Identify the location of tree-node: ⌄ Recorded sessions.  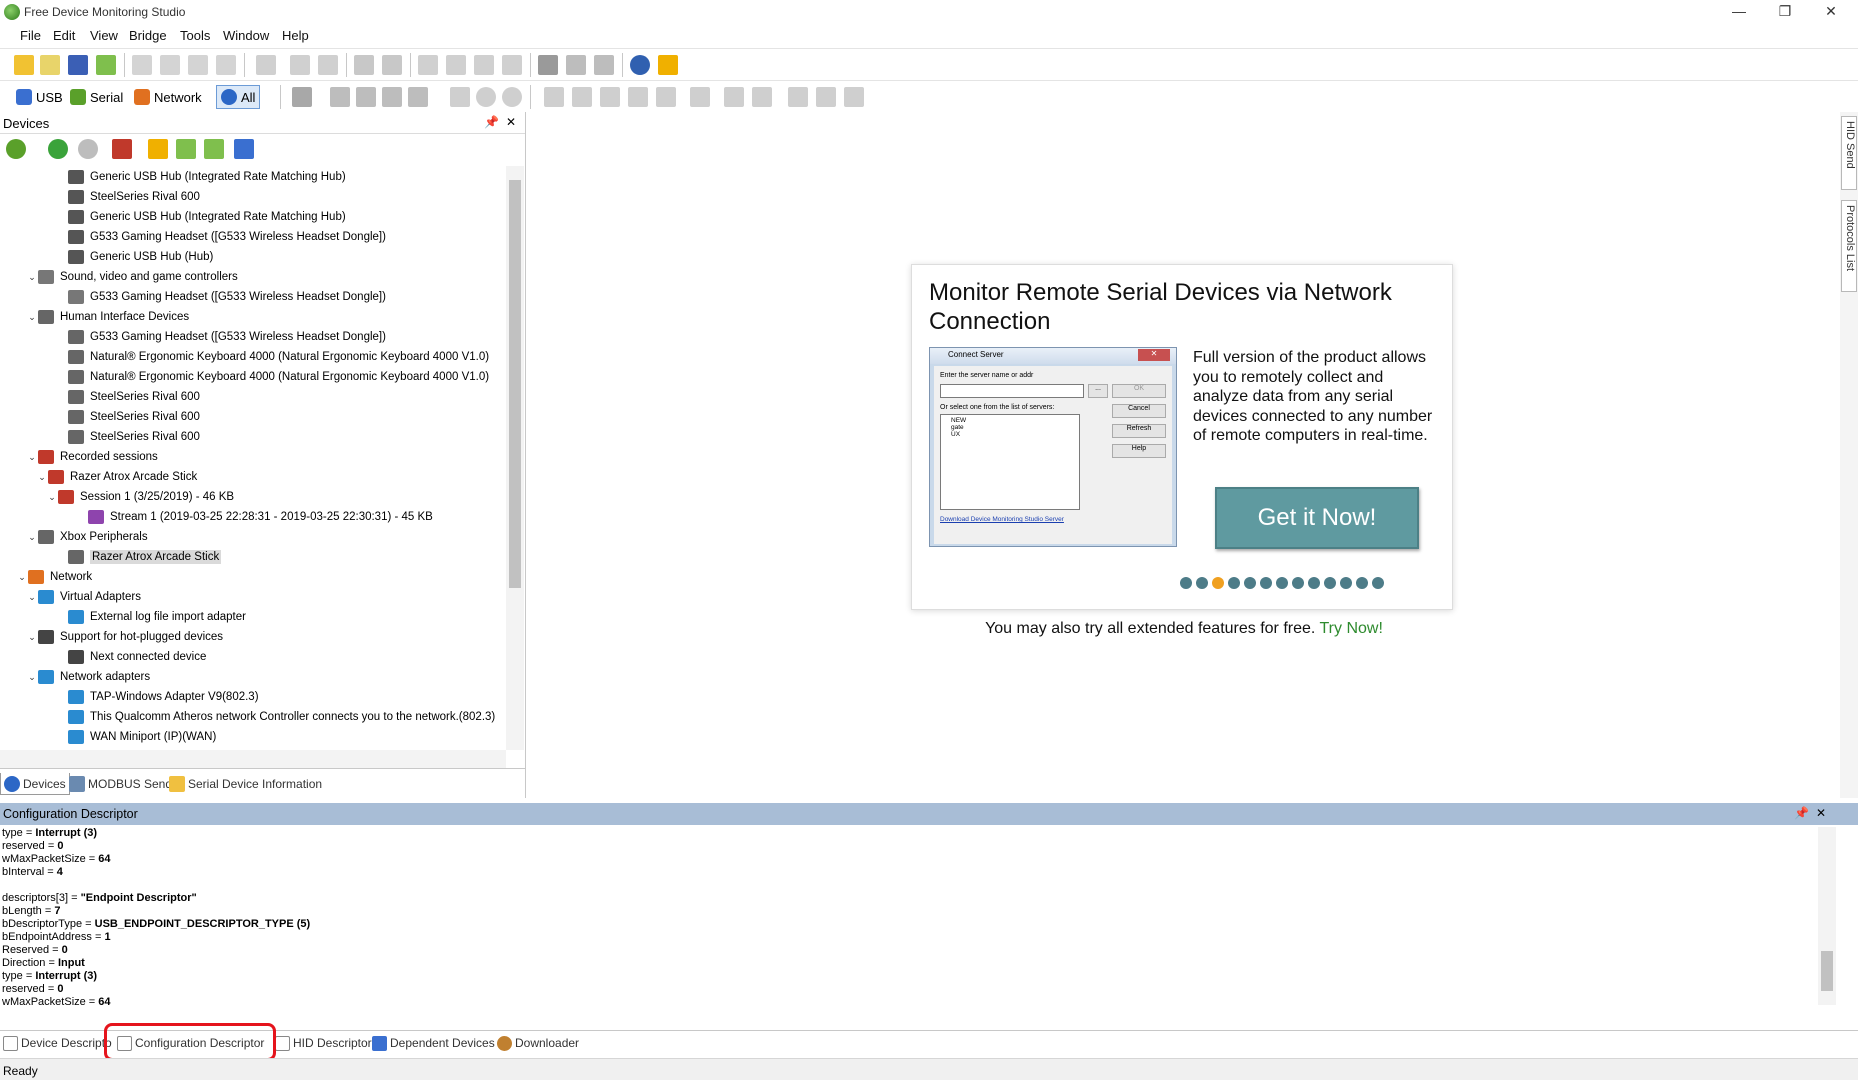
(92, 457).